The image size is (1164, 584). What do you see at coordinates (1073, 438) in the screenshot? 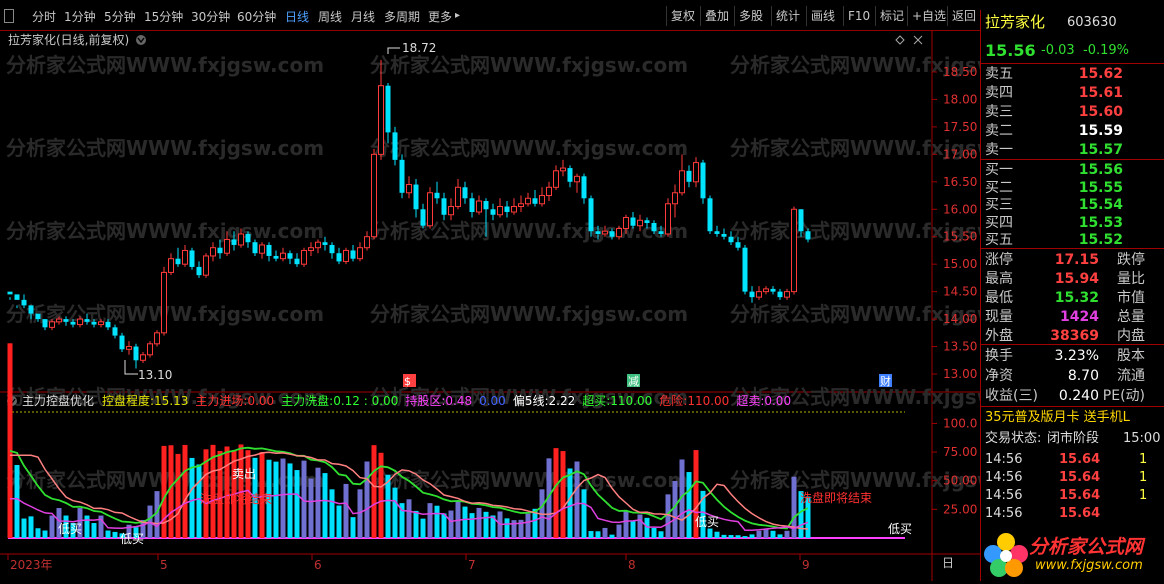
I see `trade-status-value: 闭市阶段` at bounding box center [1073, 438].